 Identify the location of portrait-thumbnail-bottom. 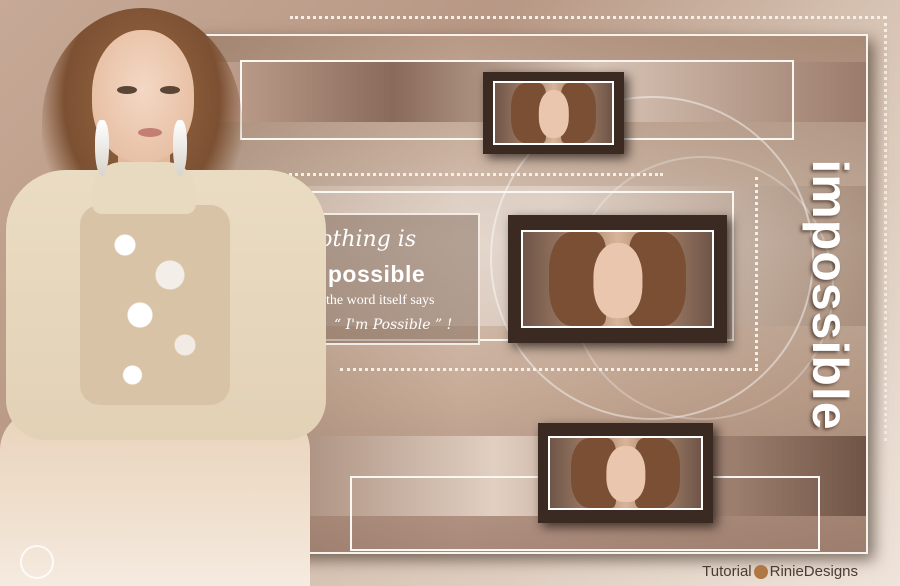
(625, 473).